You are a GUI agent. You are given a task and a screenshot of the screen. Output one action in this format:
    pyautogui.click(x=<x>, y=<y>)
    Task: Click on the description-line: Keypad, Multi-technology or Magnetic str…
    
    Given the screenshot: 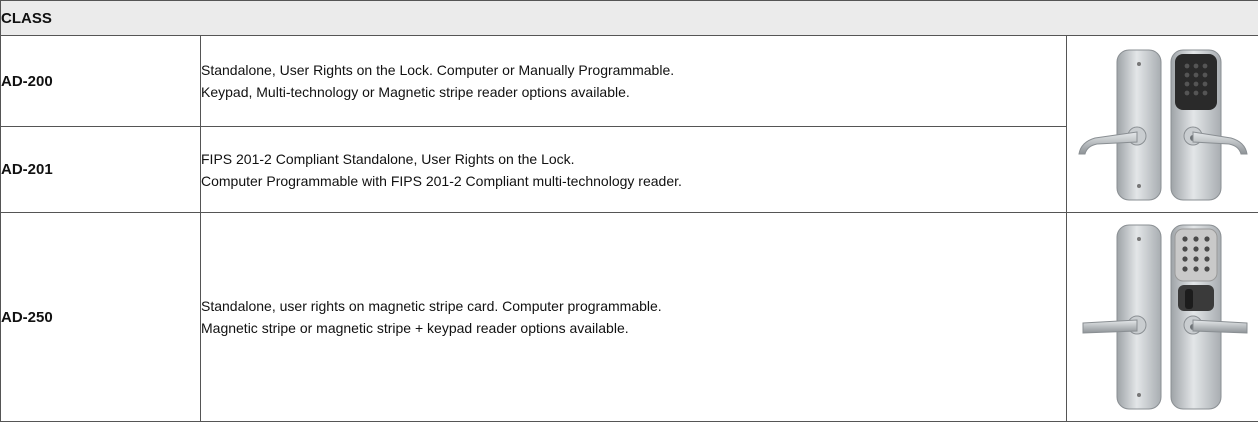 What is the action you would take?
    pyautogui.click(x=415, y=92)
    